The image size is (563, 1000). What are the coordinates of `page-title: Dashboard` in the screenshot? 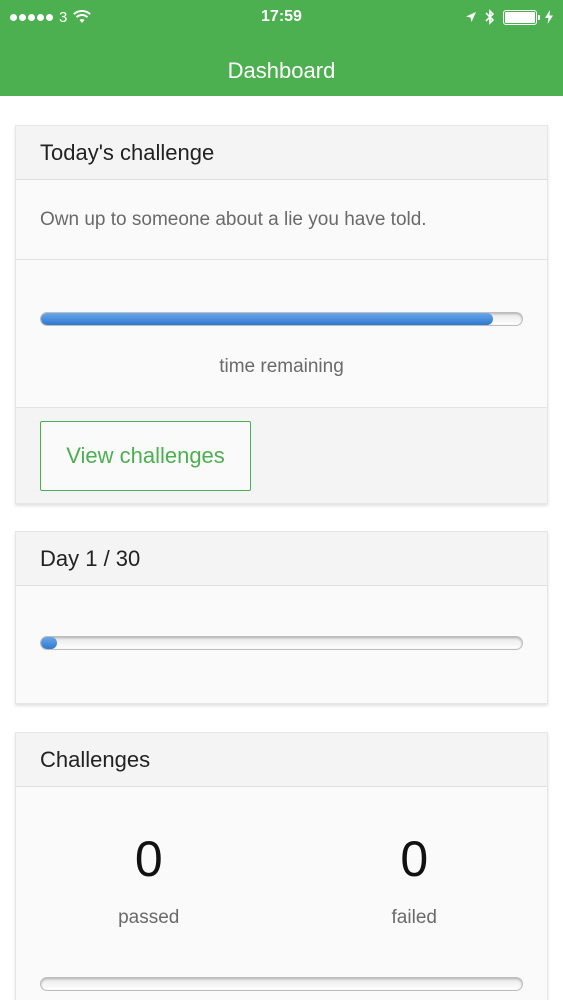 It's located at (281, 70).